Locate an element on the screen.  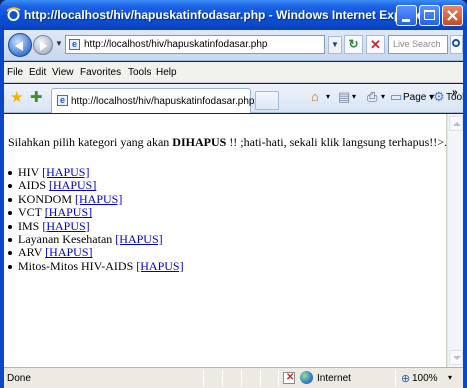
stop-icon: ✕ is located at coordinates (375, 44).